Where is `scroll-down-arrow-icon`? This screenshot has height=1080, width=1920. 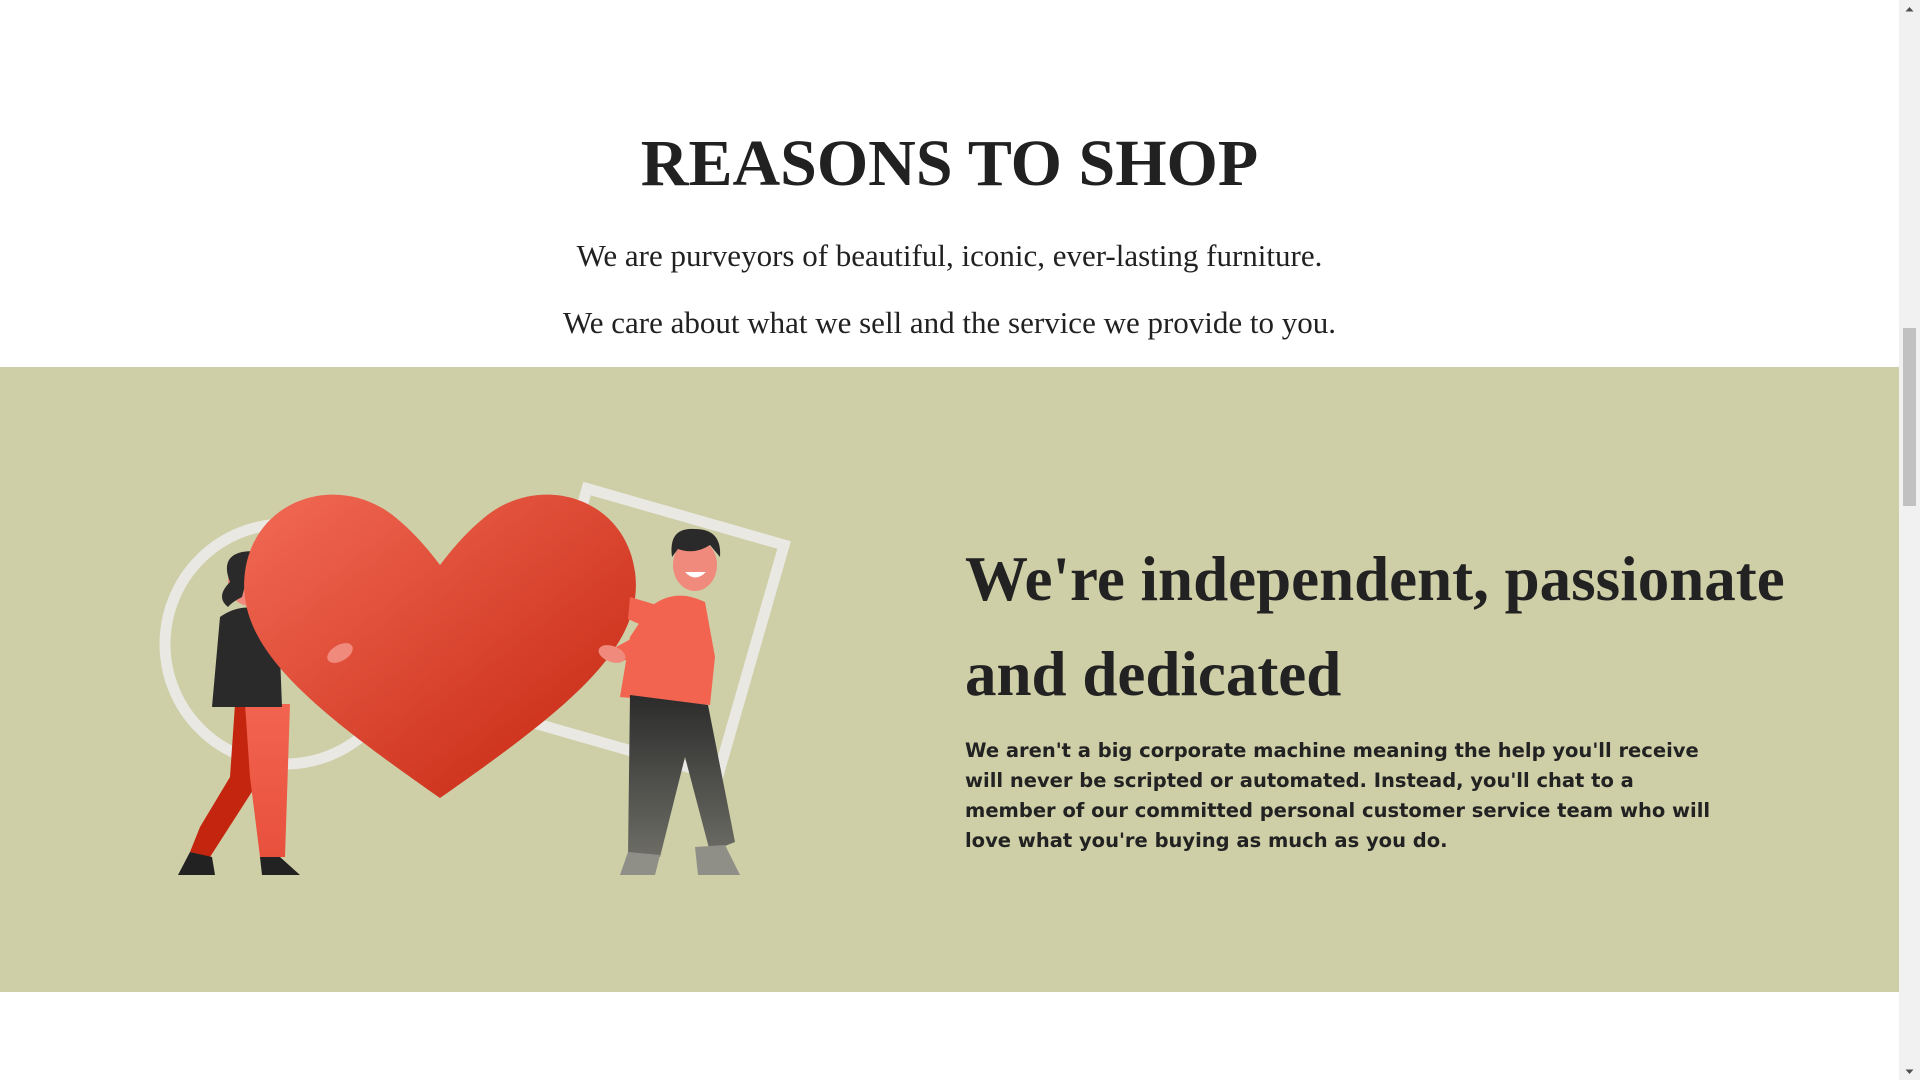
scroll-down-arrow-icon is located at coordinates (1909, 1071).